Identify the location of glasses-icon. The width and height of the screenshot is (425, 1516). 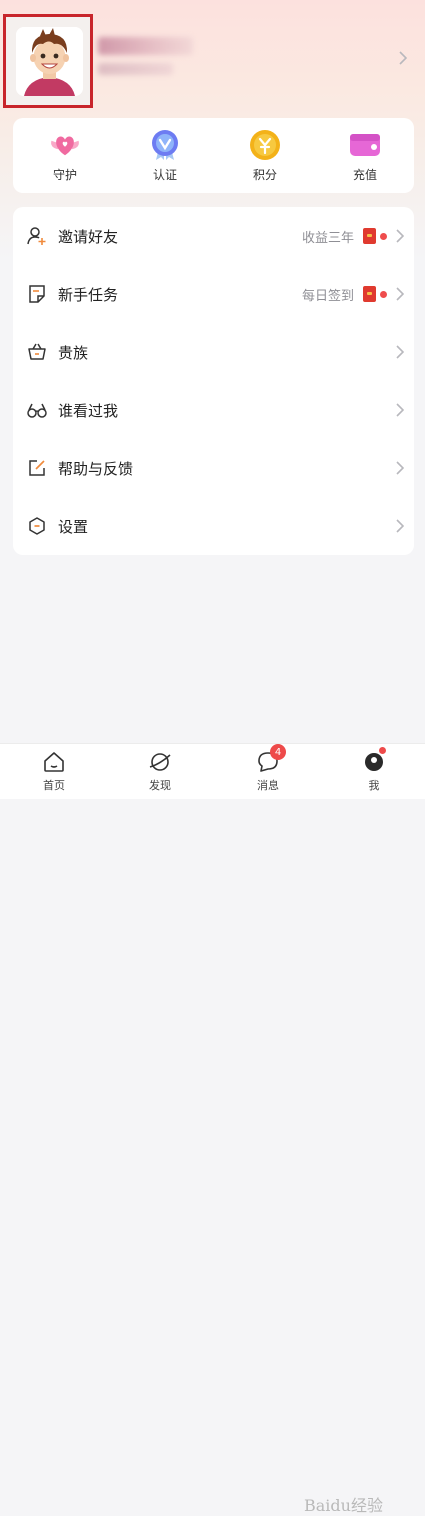
(37, 410).